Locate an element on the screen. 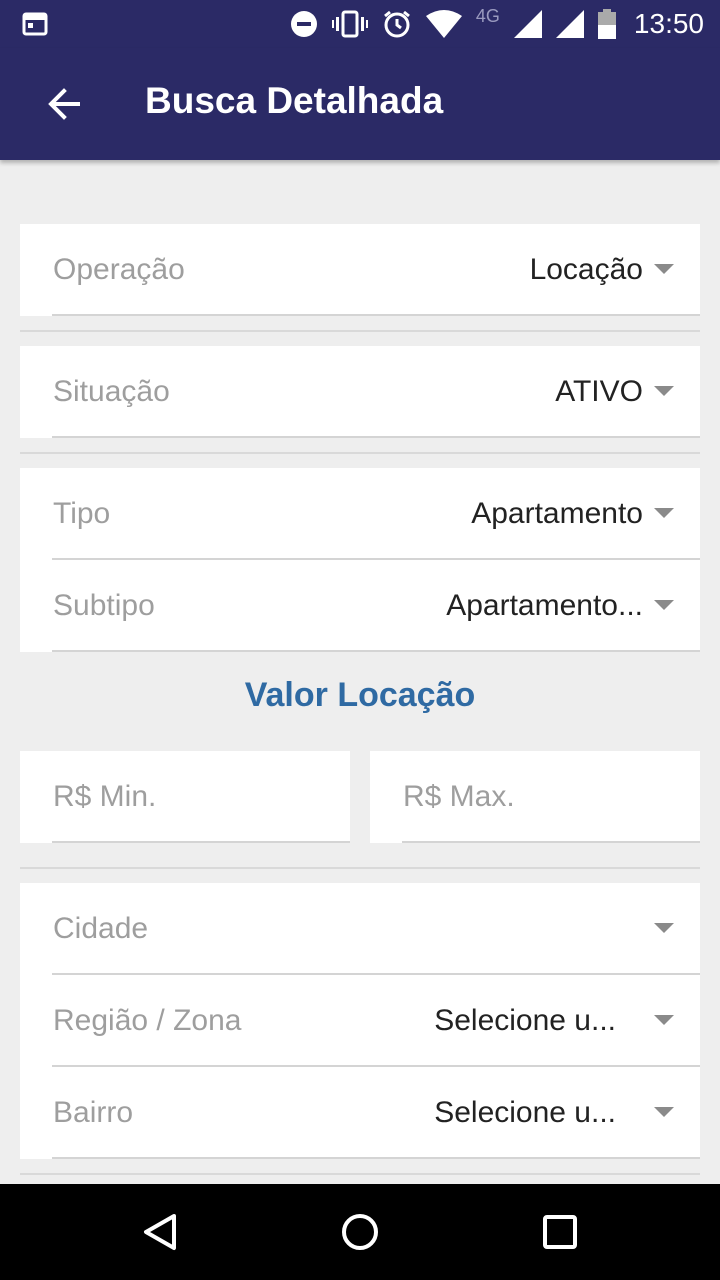  tipo-label: Tipo is located at coordinates (82, 513).